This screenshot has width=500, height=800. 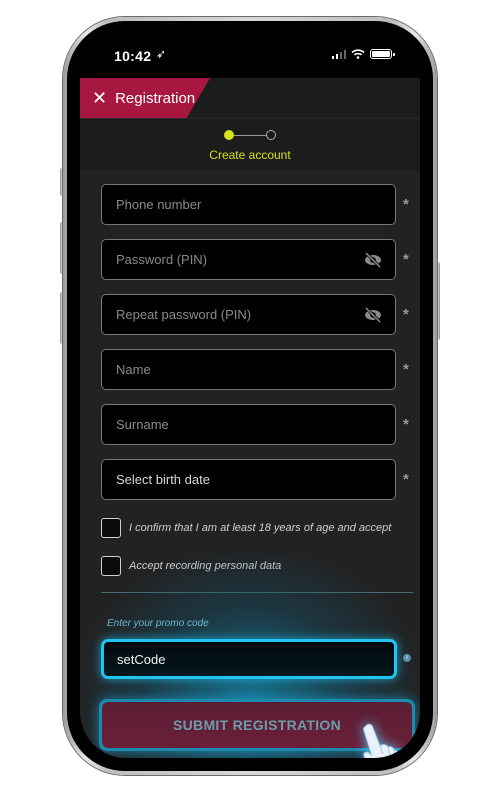 I want to click on name-row: Name *, so click(x=259, y=369).